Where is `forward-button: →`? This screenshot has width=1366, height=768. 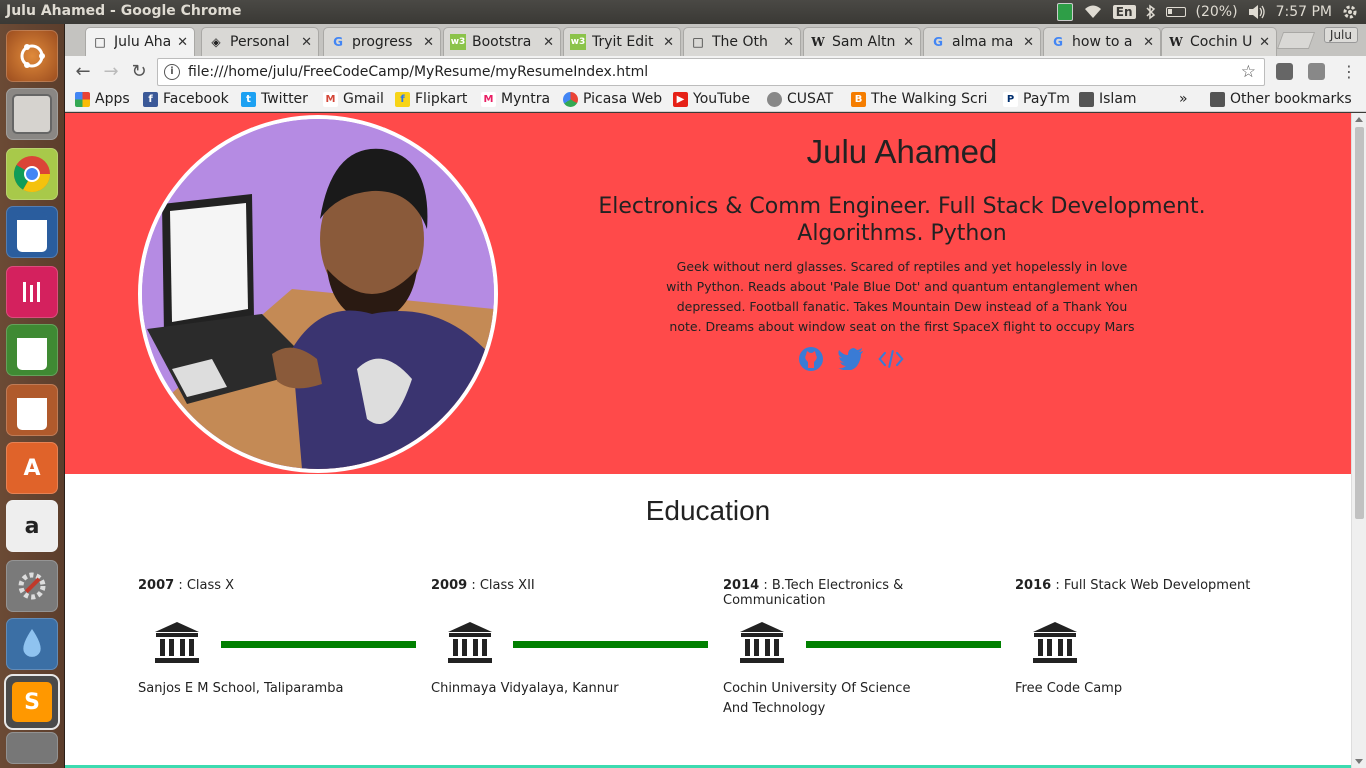
forward-button: → is located at coordinates (111, 72).